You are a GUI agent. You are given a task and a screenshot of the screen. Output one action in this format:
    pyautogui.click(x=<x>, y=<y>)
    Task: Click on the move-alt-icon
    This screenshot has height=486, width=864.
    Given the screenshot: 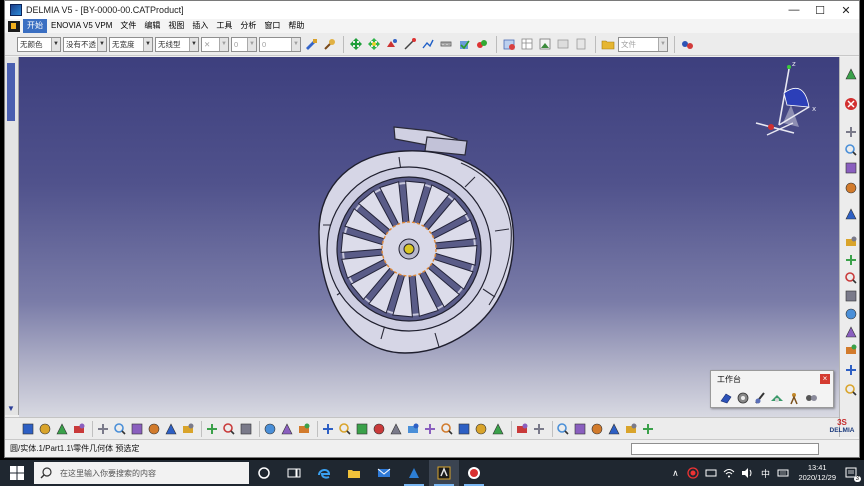 What is the action you would take?
    pyautogui.click(x=373, y=44)
    